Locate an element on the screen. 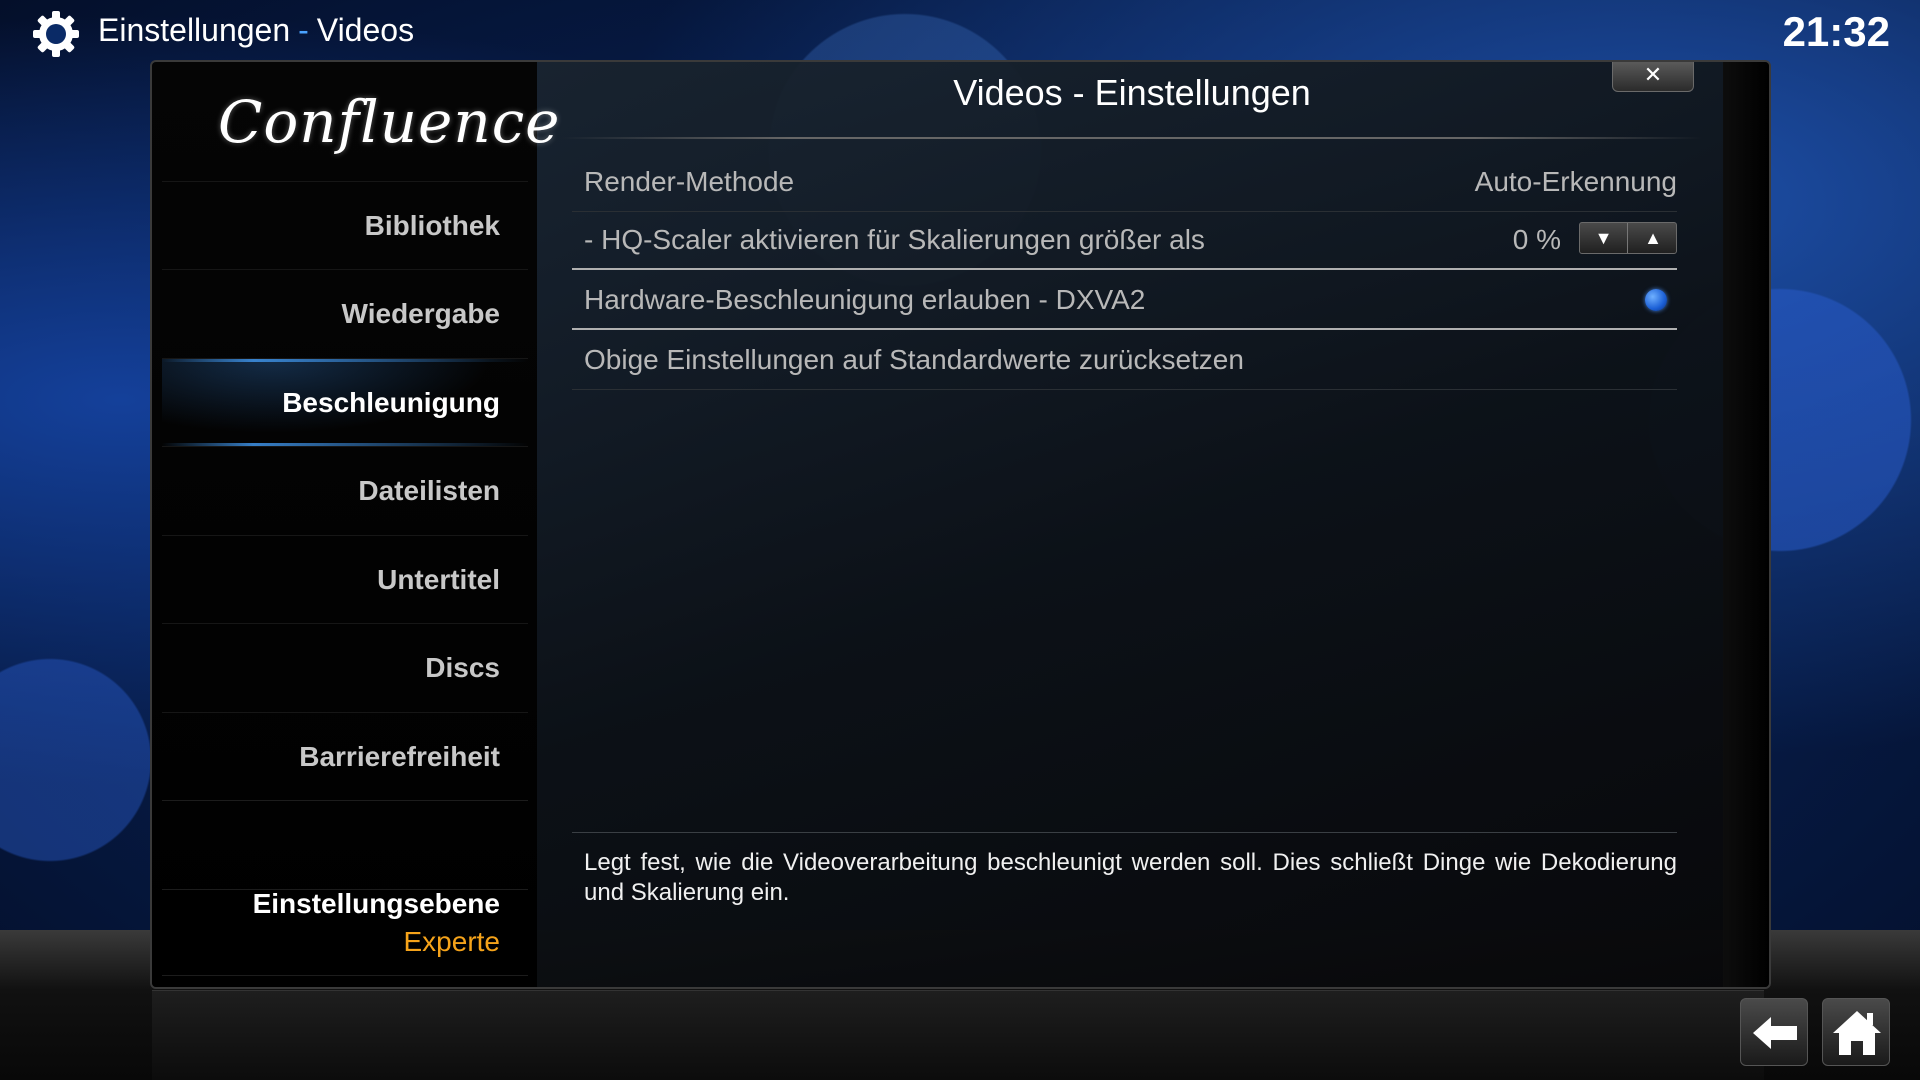 The width and height of the screenshot is (1920, 1080). sidebar-item-discs: Discs is located at coordinates (345, 667).